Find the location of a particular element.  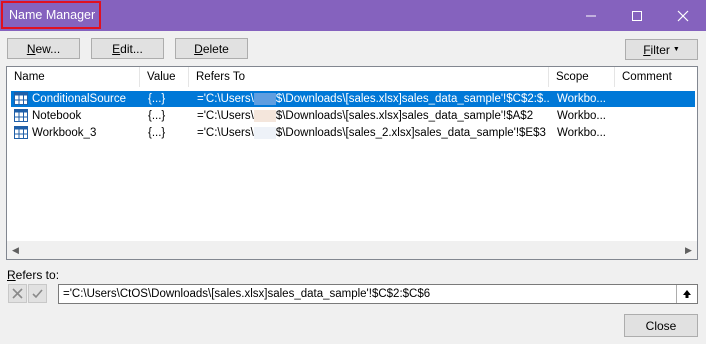

refers-to-label: Refers to: is located at coordinates (33, 275).